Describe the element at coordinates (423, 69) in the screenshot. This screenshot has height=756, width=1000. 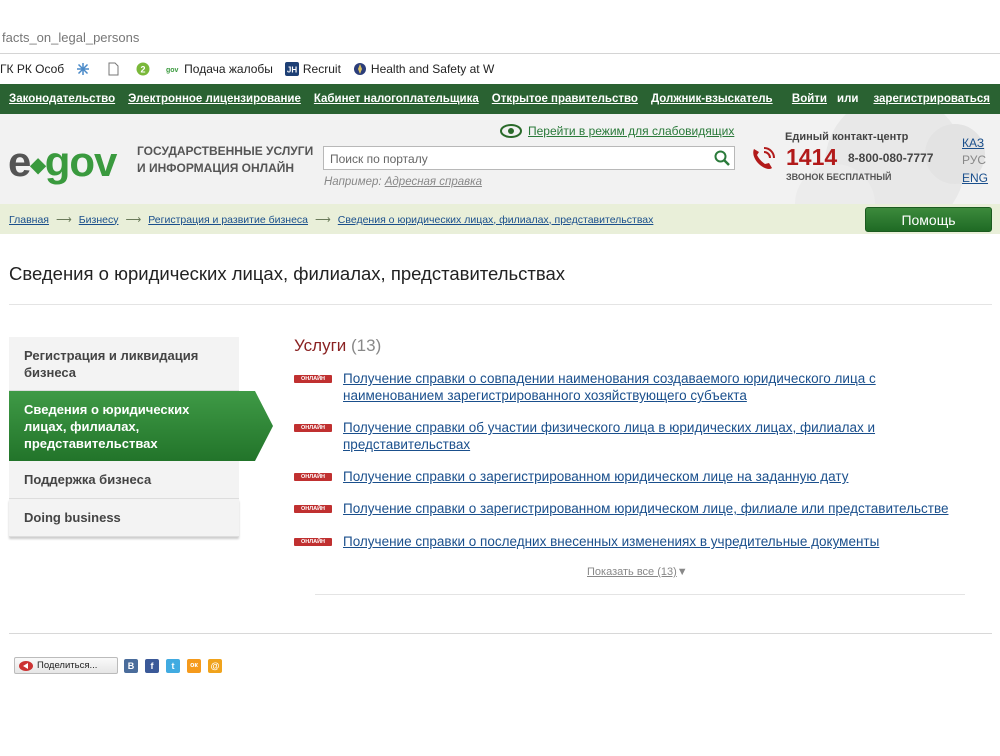
I see `bookmark-health: Health and Safety at W` at that location.